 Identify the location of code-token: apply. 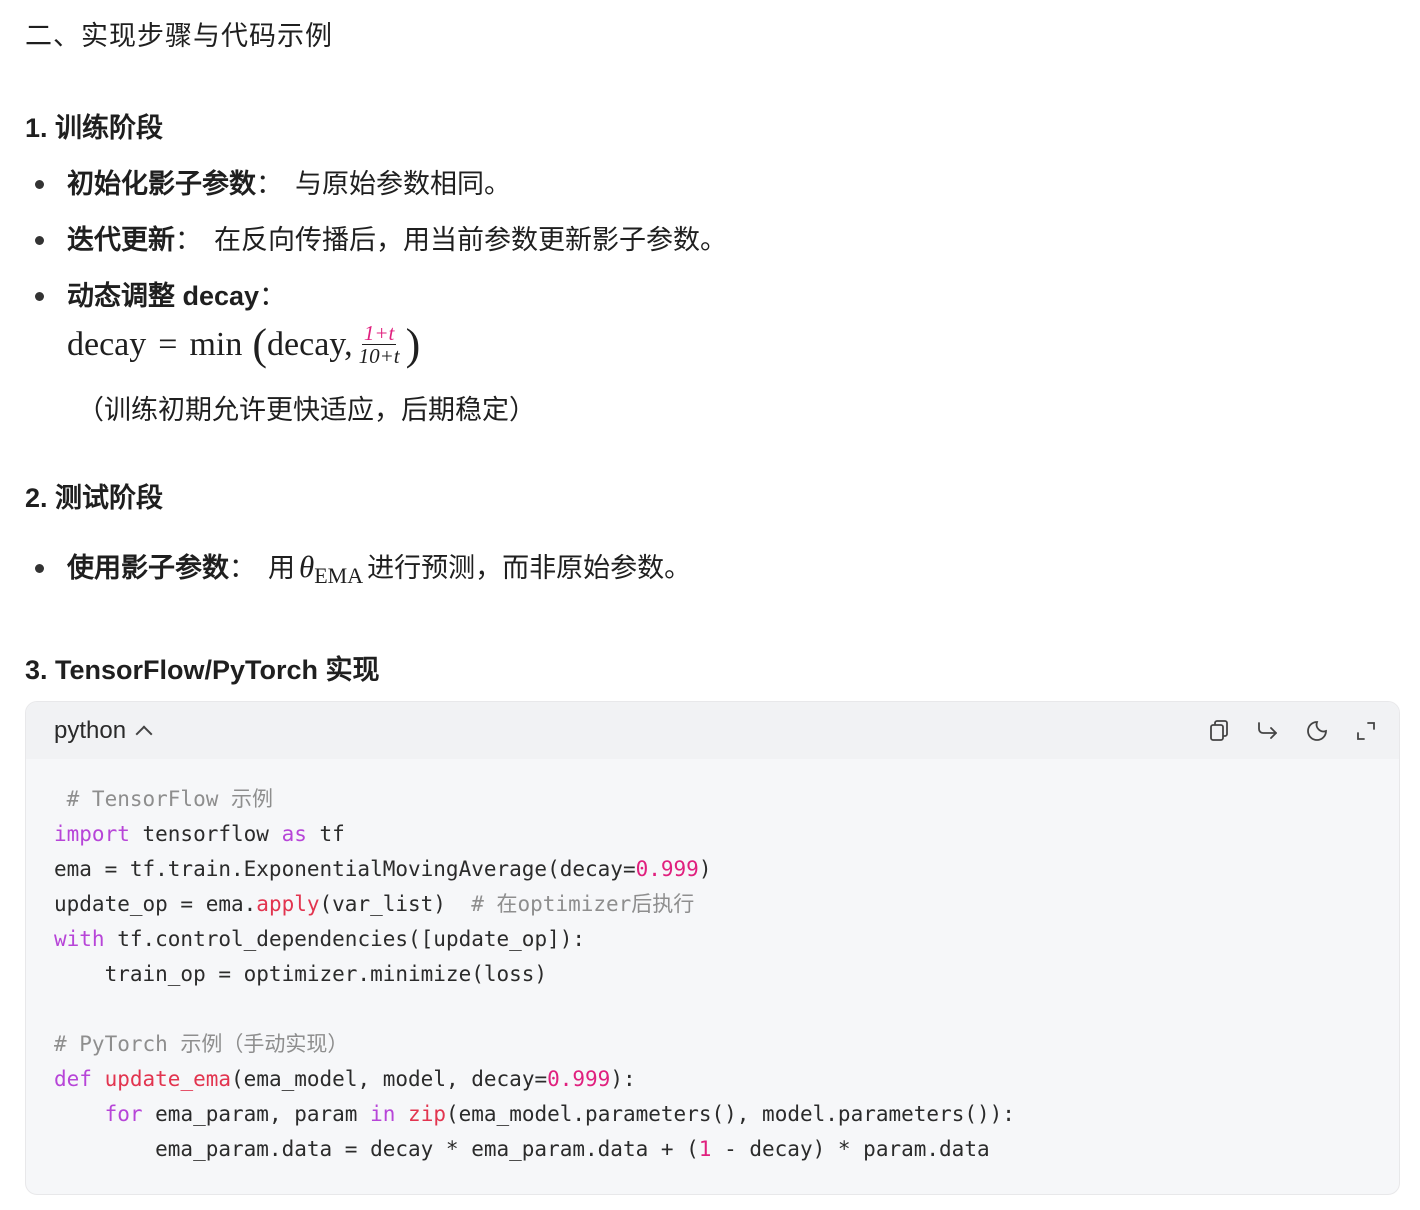
(288, 904).